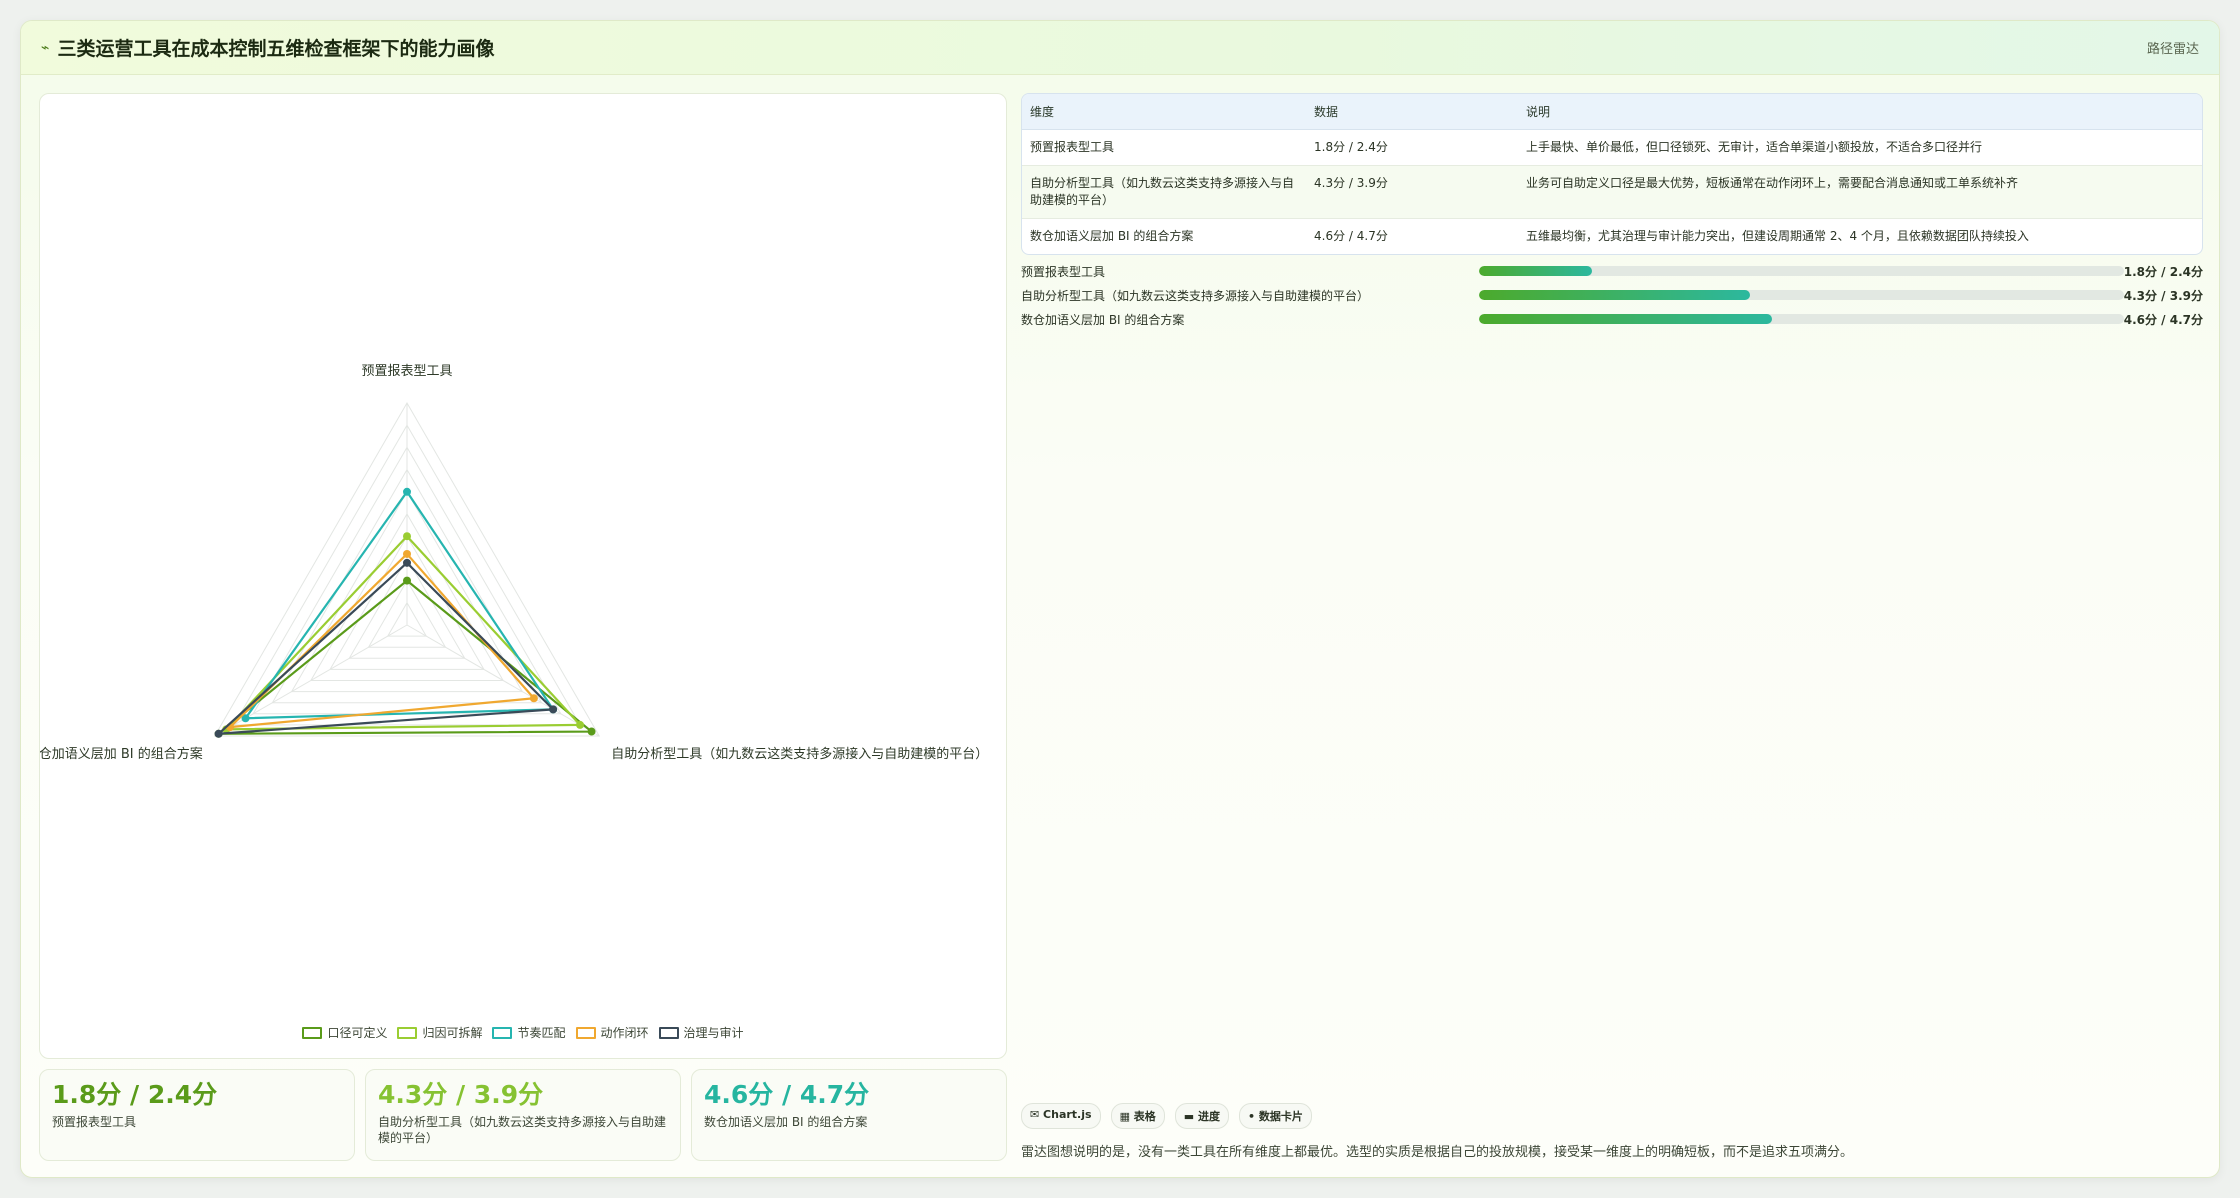 This screenshot has height=1198, width=2240. I want to click on progress-value: 4.3分 / 3.9分, so click(2163, 295).